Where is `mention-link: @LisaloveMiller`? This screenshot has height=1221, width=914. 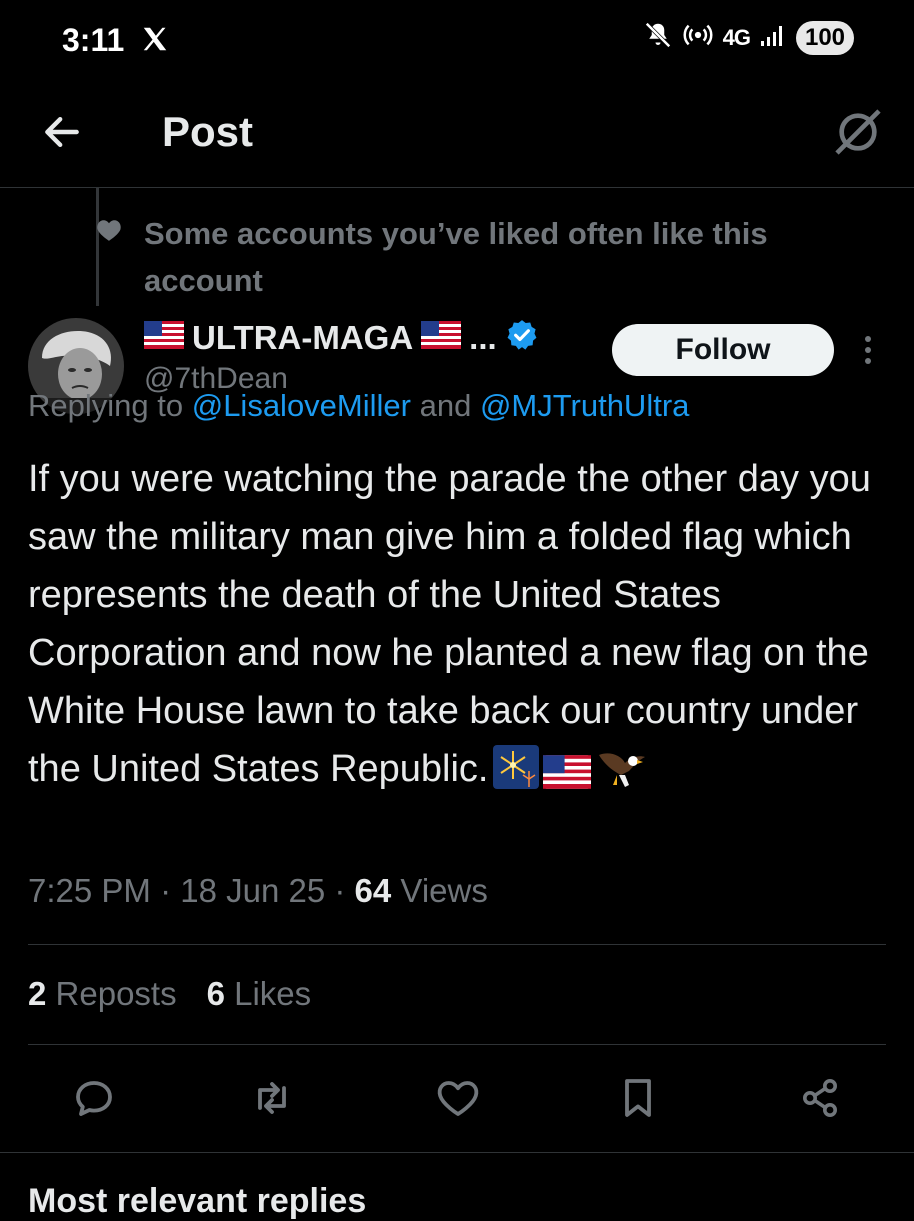 mention-link: @LisaloveMiller is located at coordinates (301, 405).